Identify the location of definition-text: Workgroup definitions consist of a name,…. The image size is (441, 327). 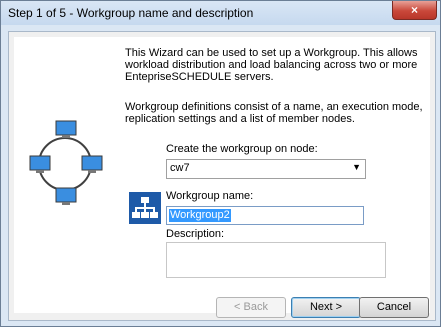
(274, 113).